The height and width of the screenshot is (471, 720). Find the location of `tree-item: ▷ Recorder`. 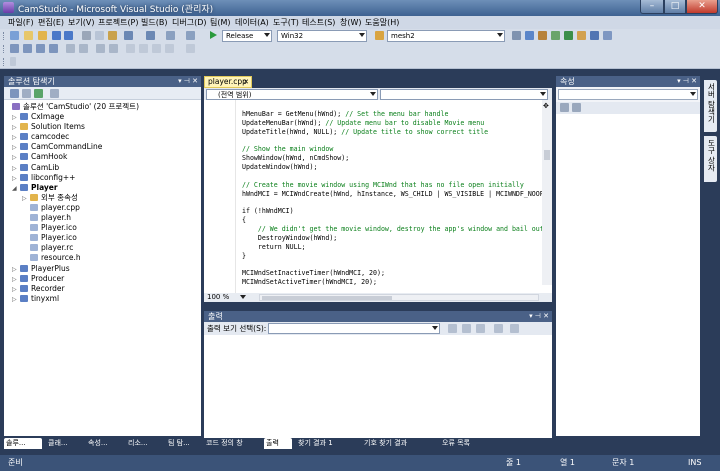

tree-item: ▷ Recorder is located at coordinates (38, 289).